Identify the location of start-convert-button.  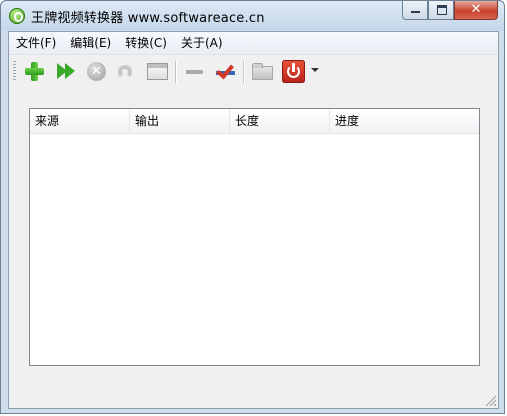
(65, 71).